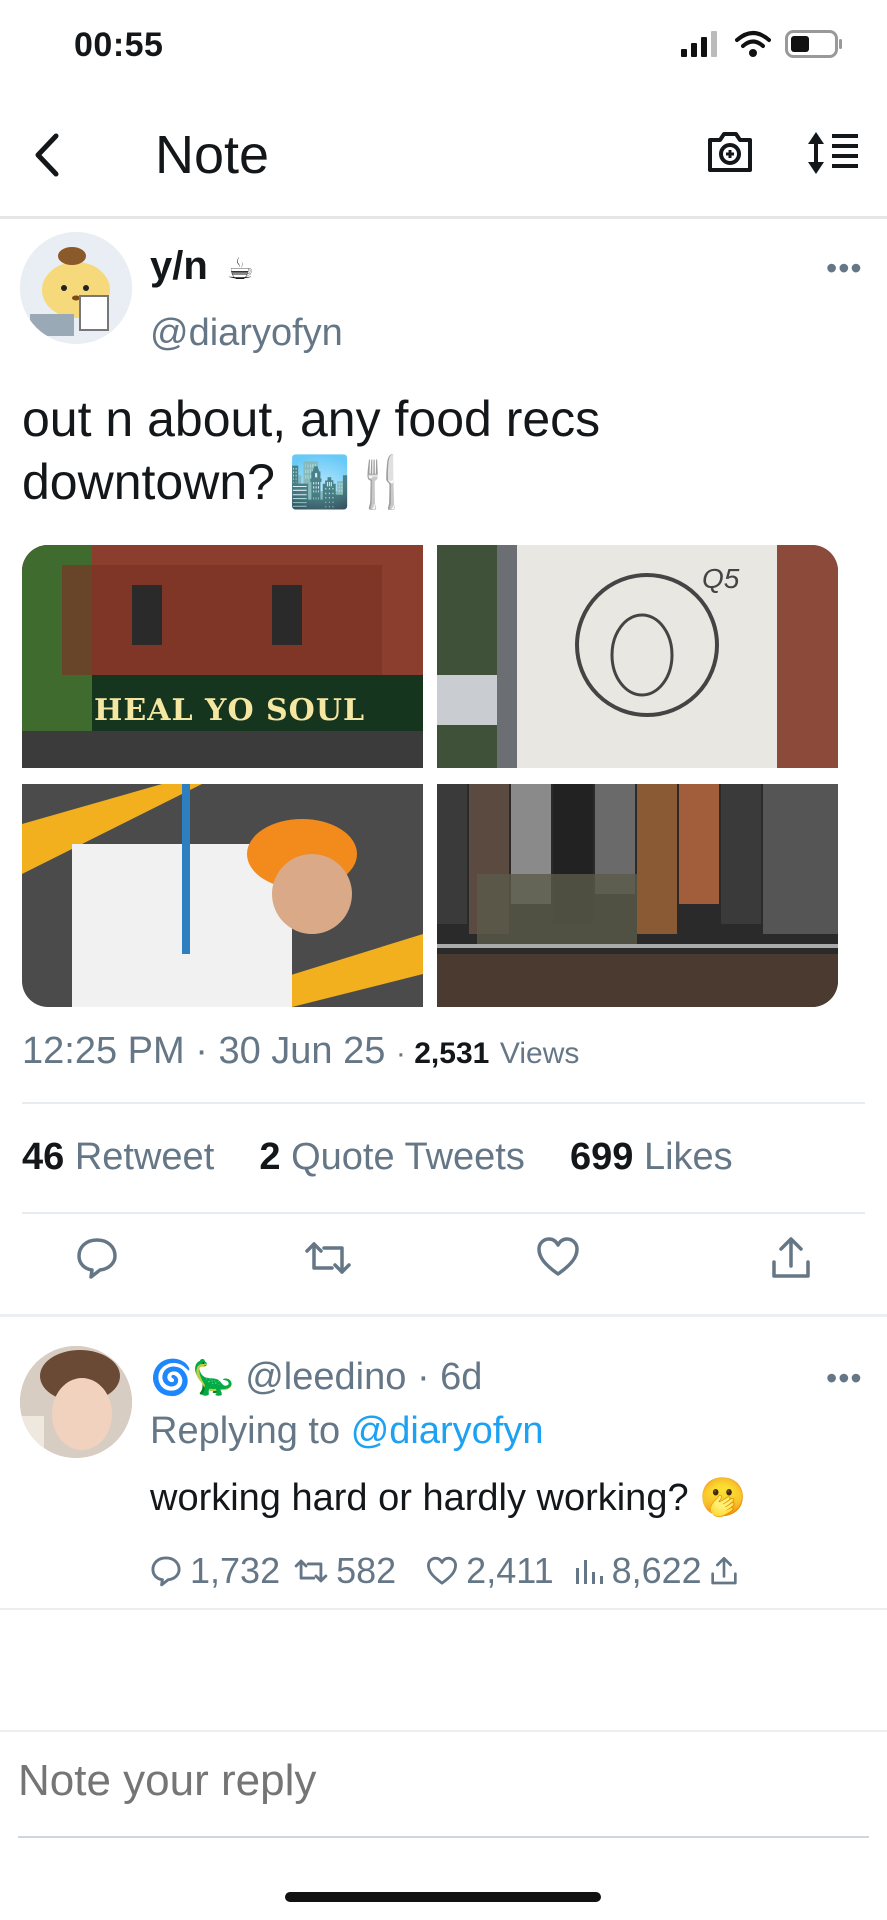 The width and height of the screenshot is (887, 1920). What do you see at coordinates (222, 895) in the screenshot?
I see `media-image-climbing` at bounding box center [222, 895].